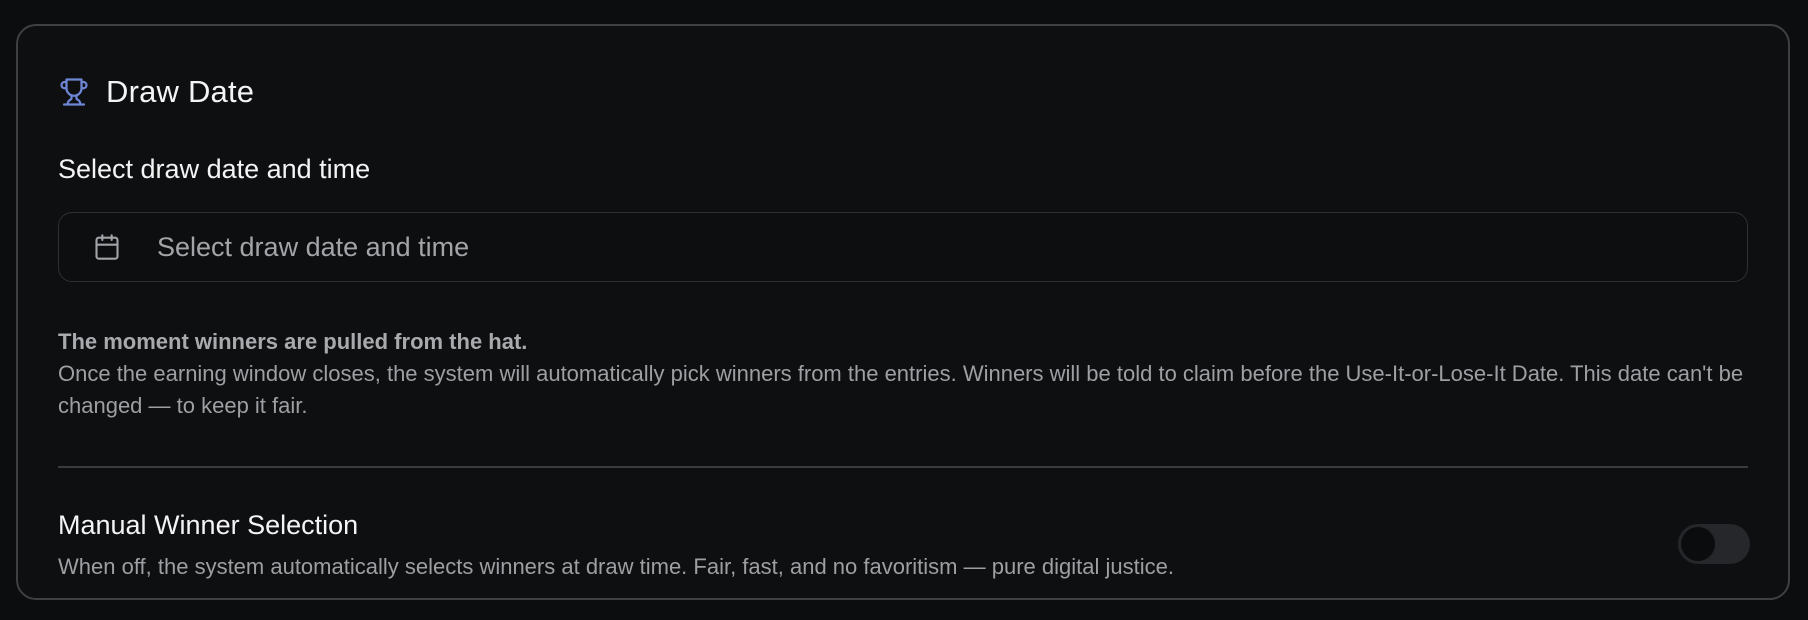 Image resolution: width=1808 pixels, height=620 pixels. Describe the element at coordinates (208, 525) in the screenshot. I see `manual-selection-title: Manual Winner Selection` at that location.